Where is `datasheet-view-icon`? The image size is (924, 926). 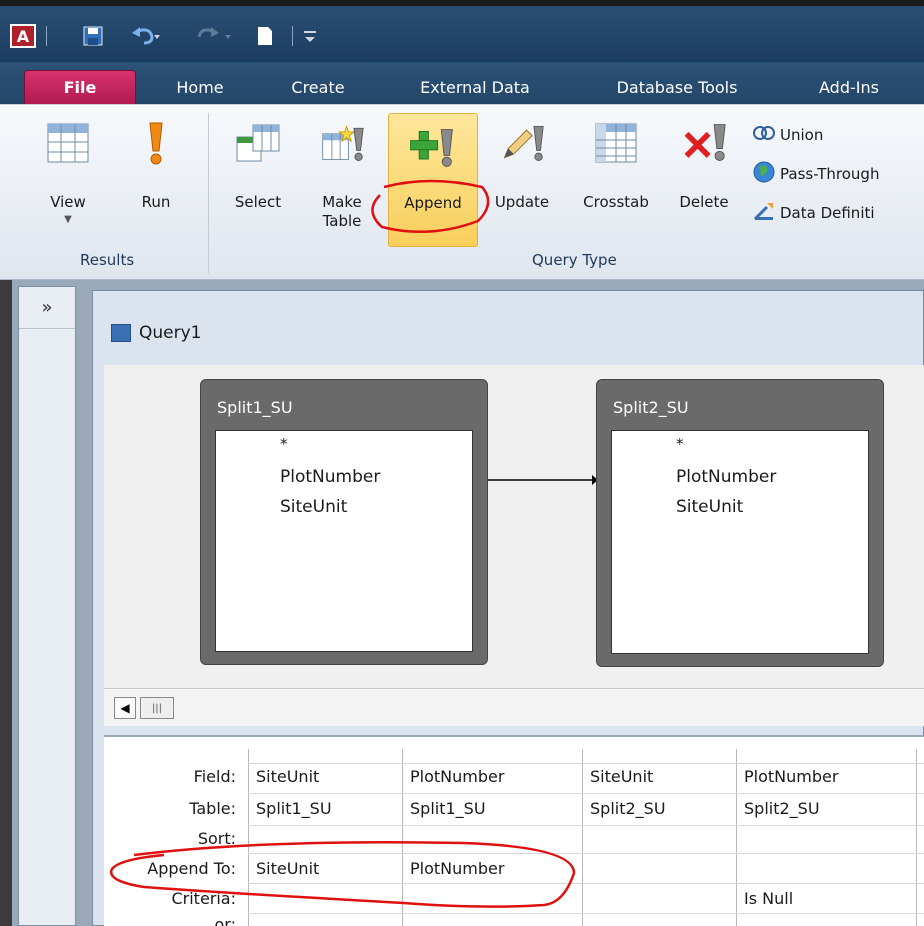 datasheet-view-icon is located at coordinates (68, 143).